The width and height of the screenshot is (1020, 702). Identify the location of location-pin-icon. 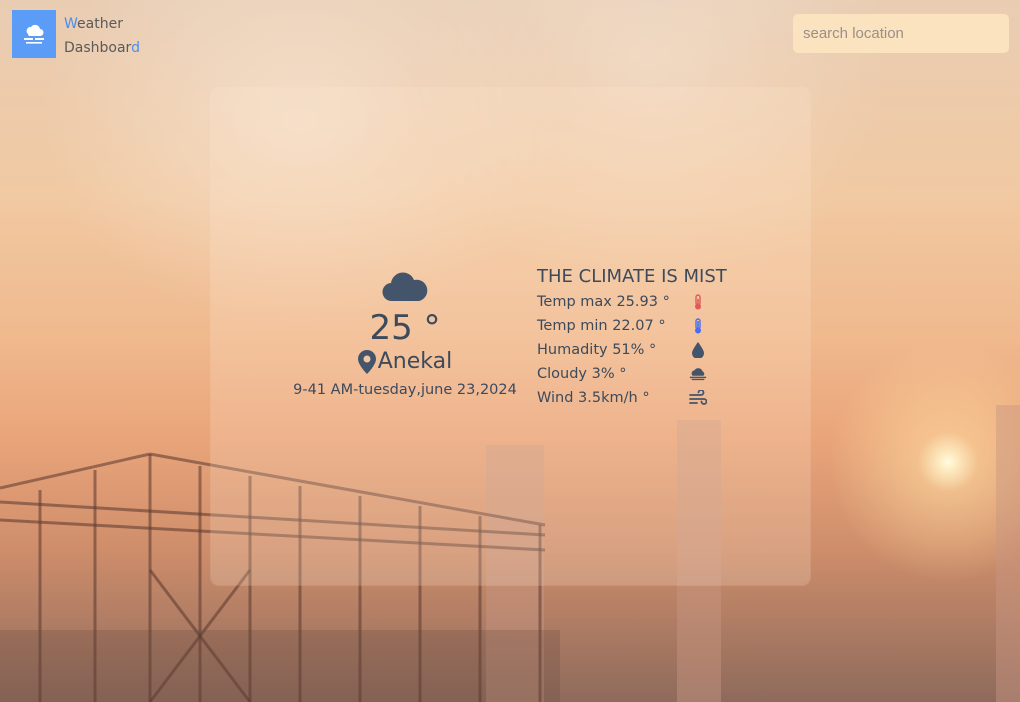
(366, 362).